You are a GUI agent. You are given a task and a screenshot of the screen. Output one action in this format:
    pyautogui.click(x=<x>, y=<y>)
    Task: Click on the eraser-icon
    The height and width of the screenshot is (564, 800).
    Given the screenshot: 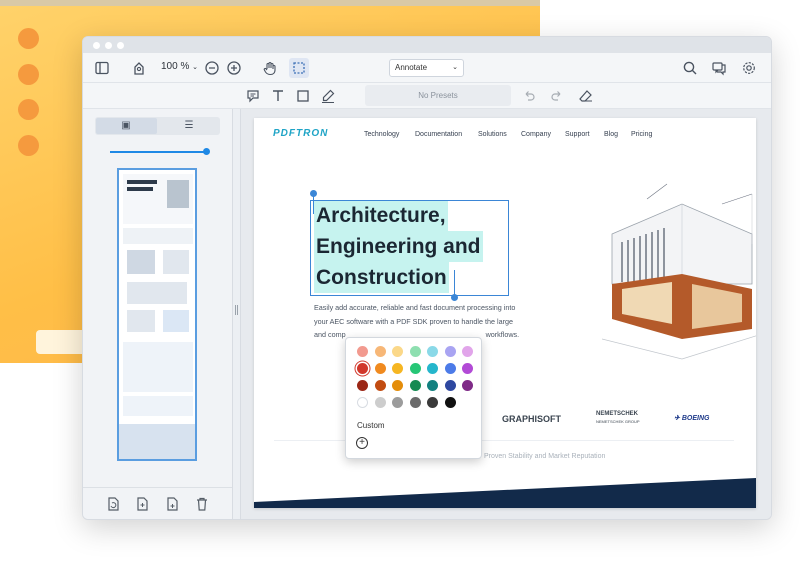 What is the action you would take?
    pyautogui.click(x=586, y=96)
    